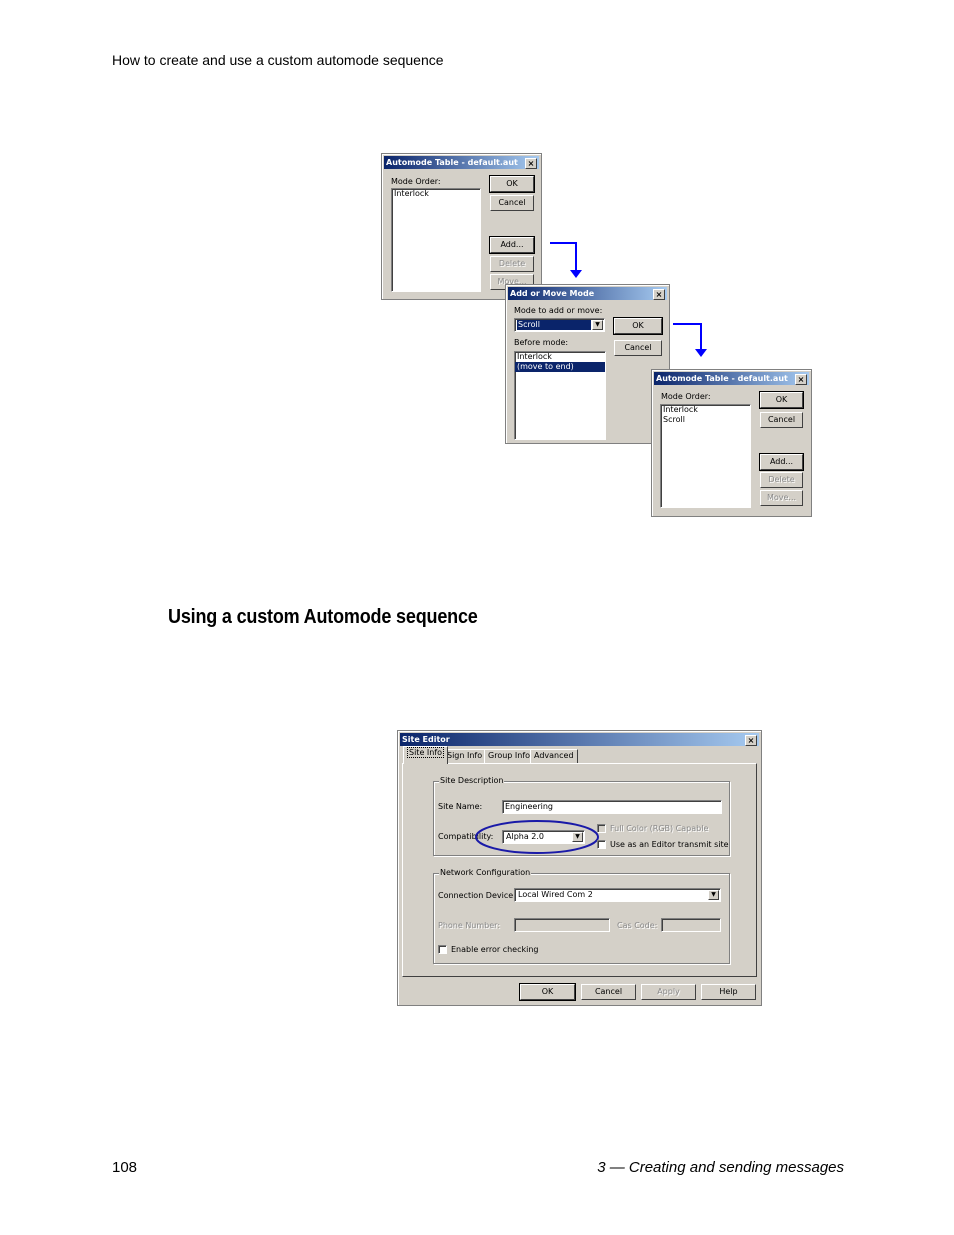 Image resolution: width=954 pixels, height=1235 pixels. I want to click on mode-select-value: Scroll, so click(554, 325).